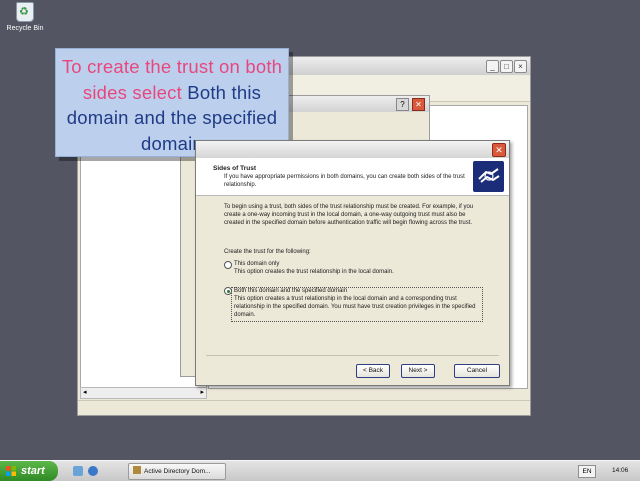 The height and width of the screenshot is (481, 640). I want to click on option-this-domain-only-label: This domain only, so click(256, 264).